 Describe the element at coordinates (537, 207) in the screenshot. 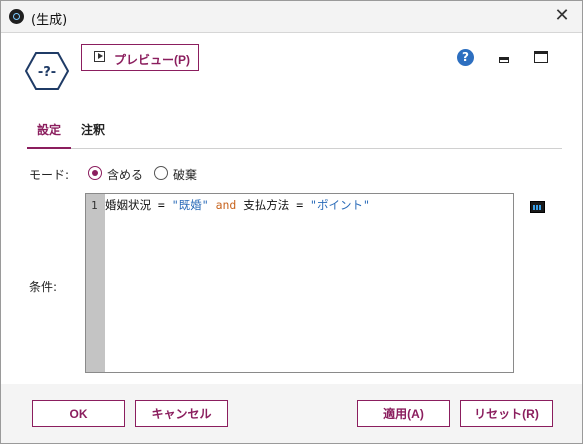

I see `expression-builder-icon` at that location.